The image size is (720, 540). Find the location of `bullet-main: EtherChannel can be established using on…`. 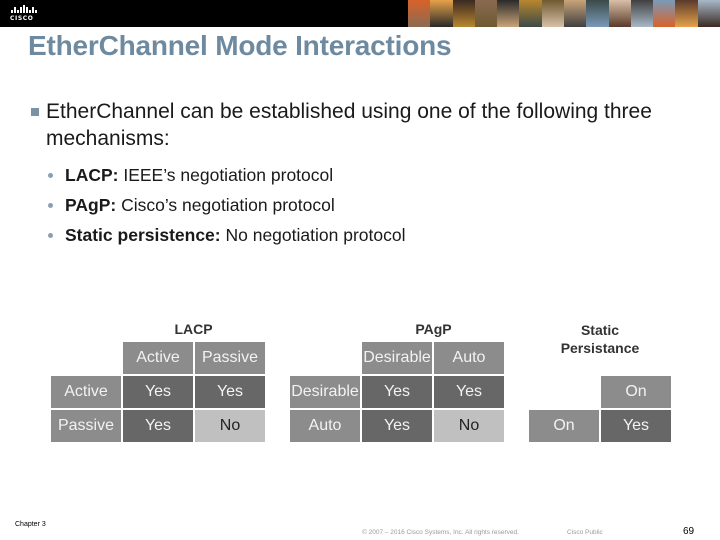

bullet-main: EtherChannel can be established using on… is located at coordinates (365, 125).